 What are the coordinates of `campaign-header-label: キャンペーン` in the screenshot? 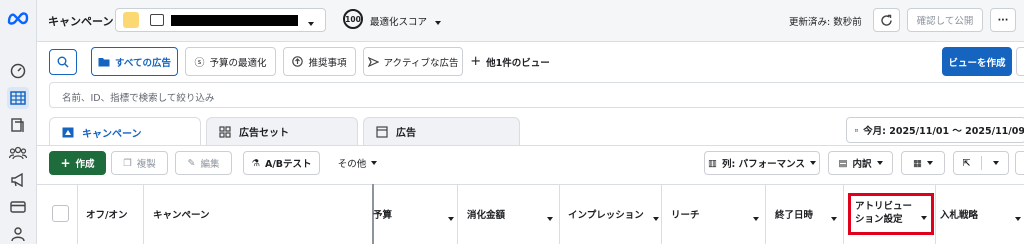 It's located at (81, 21).